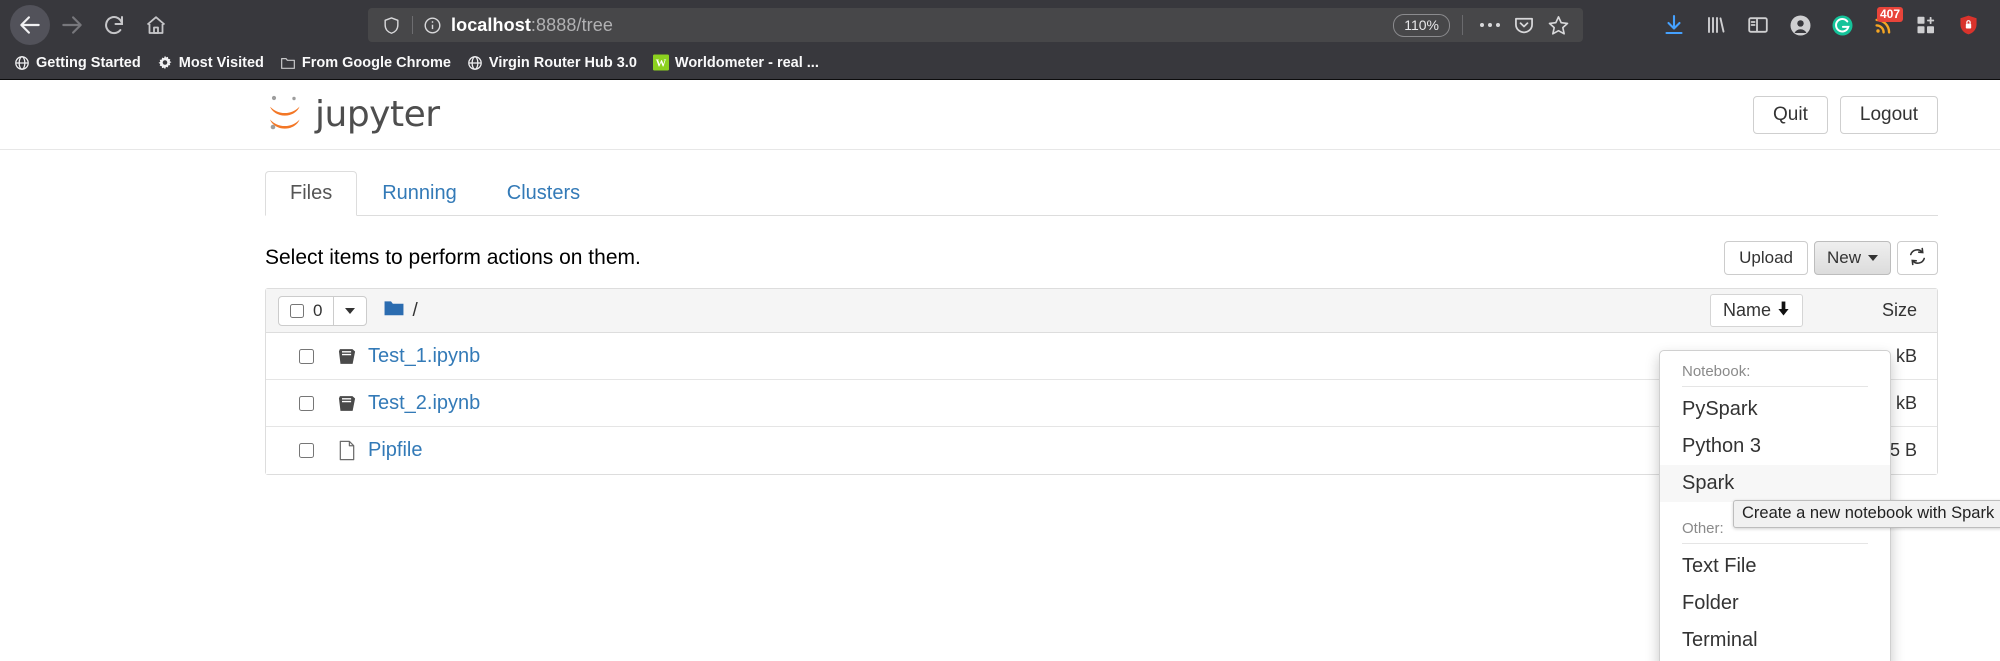 This screenshot has height=661, width=2000. I want to click on size-column-header: Size, so click(1863, 310).